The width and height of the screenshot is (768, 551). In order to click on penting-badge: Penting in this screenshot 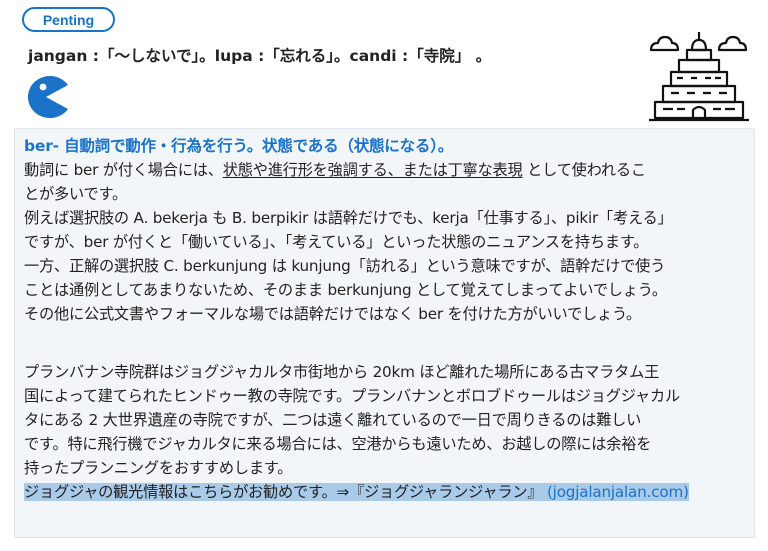, I will do `click(68, 19)`.